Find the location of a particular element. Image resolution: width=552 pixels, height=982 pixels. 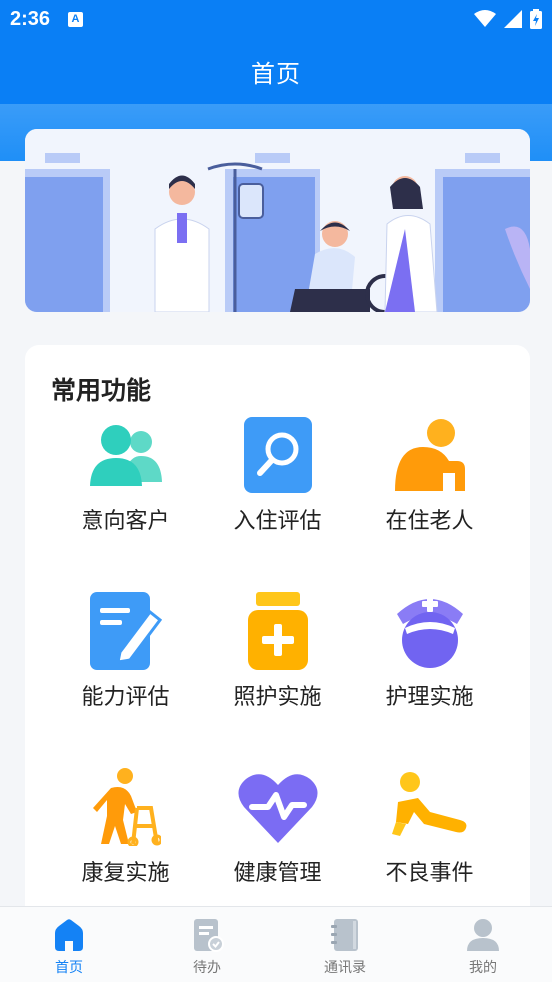

contacts-icon is located at coordinates (344, 935).